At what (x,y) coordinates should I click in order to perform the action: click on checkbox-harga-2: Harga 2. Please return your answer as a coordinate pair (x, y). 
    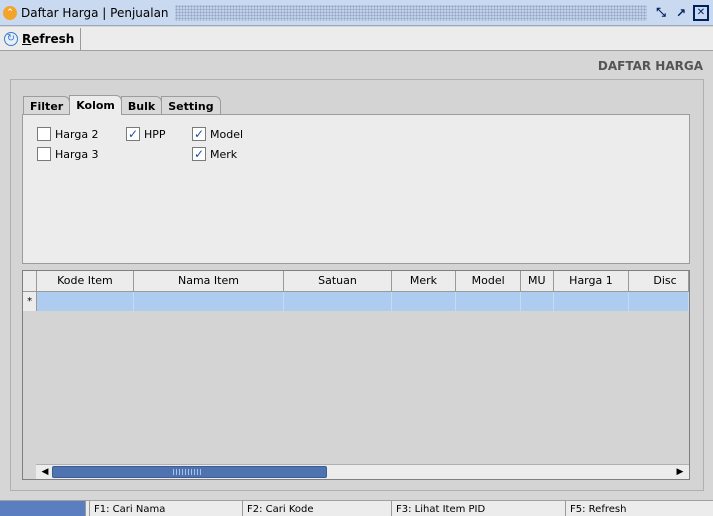
    Looking at the image, I should click on (68, 134).